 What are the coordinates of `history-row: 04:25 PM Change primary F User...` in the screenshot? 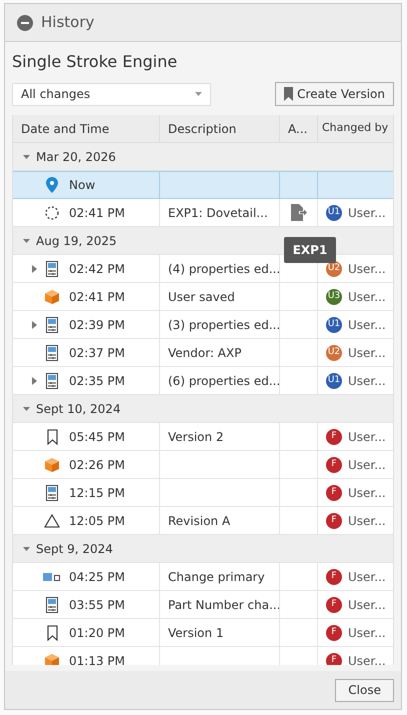 It's located at (203, 577).